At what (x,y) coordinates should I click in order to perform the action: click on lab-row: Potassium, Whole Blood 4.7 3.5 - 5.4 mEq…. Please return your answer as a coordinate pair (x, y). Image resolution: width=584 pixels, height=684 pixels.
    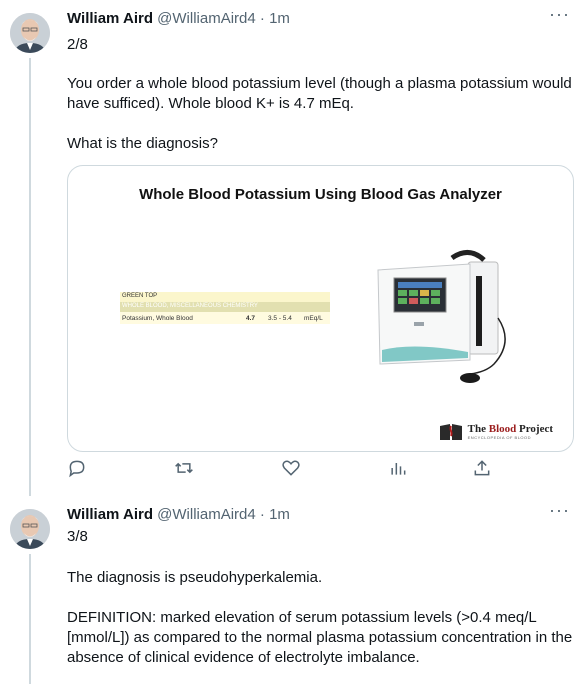
    Looking at the image, I should click on (225, 318).